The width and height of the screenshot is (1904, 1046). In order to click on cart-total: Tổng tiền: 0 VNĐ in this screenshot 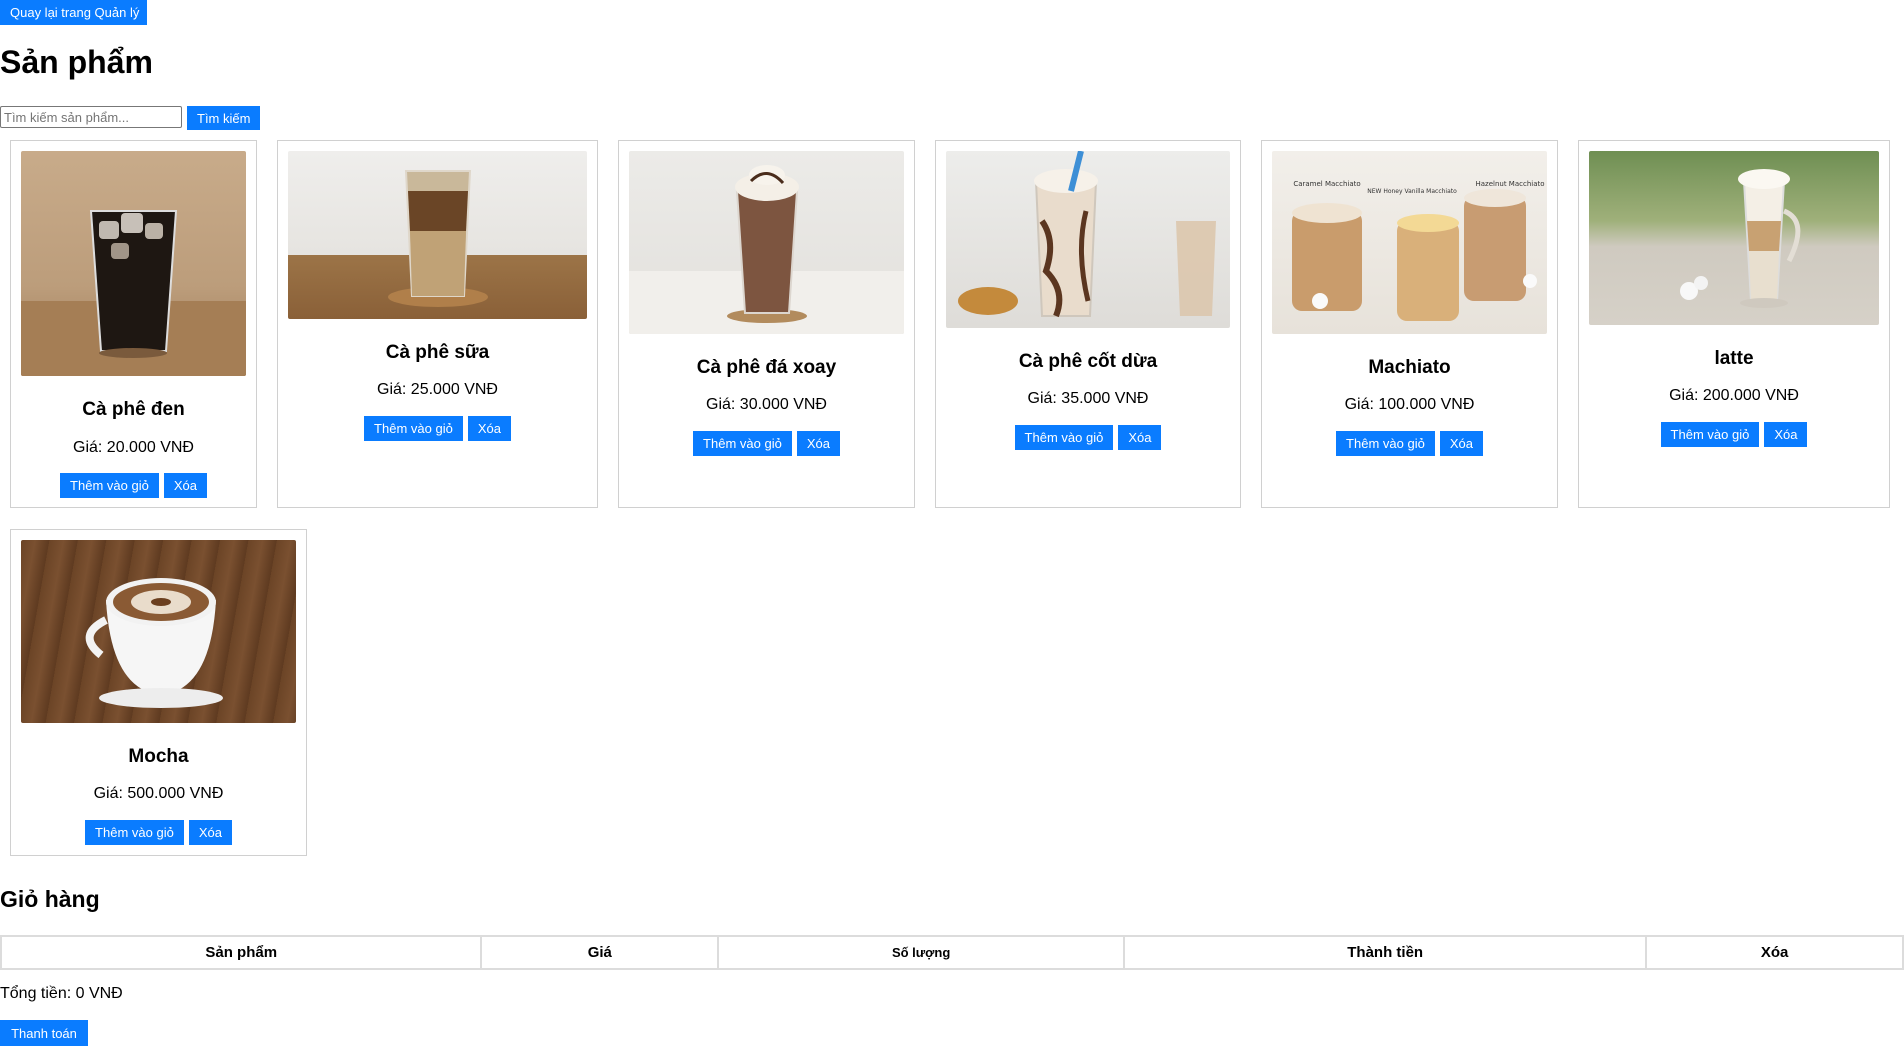, I will do `click(61, 993)`.